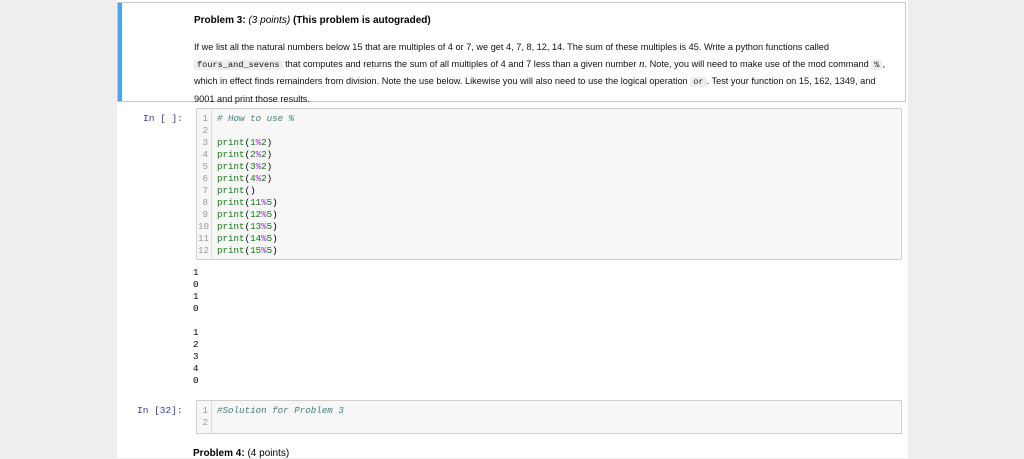 This screenshot has height=459, width=1024. What do you see at coordinates (247, 202) in the screenshot?
I see `code-text: print(11%5)` at bounding box center [247, 202].